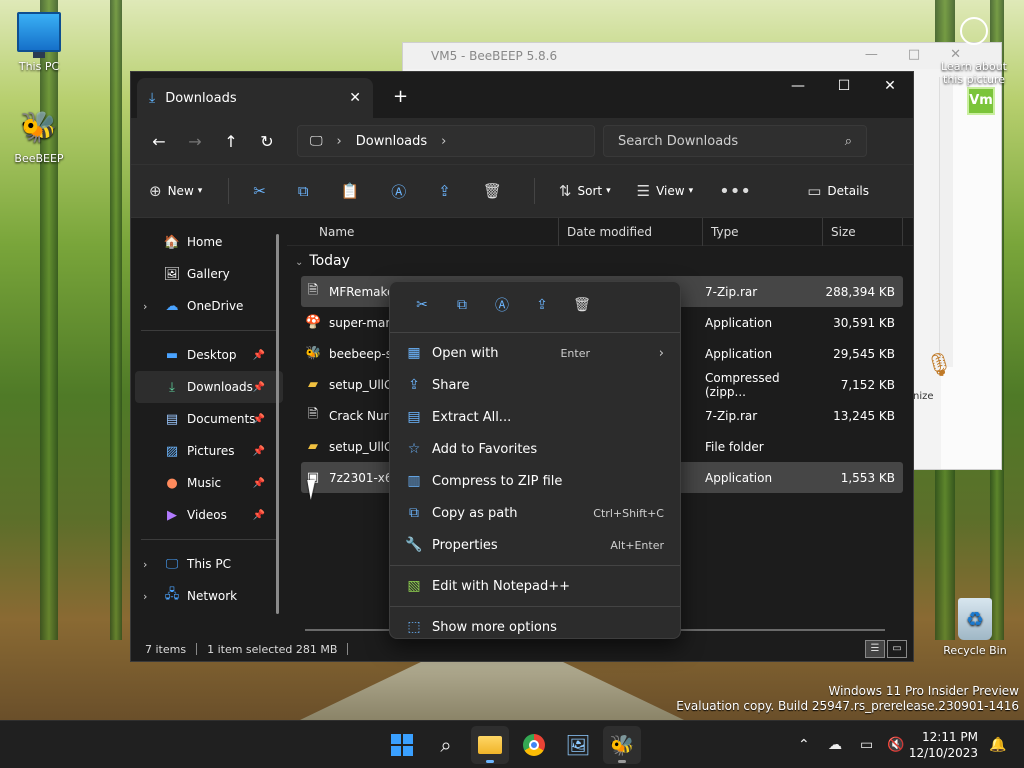 The width and height of the screenshot is (1024, 768). I want to click on nav-item-home: 🏠 Home, so click(209, 242).